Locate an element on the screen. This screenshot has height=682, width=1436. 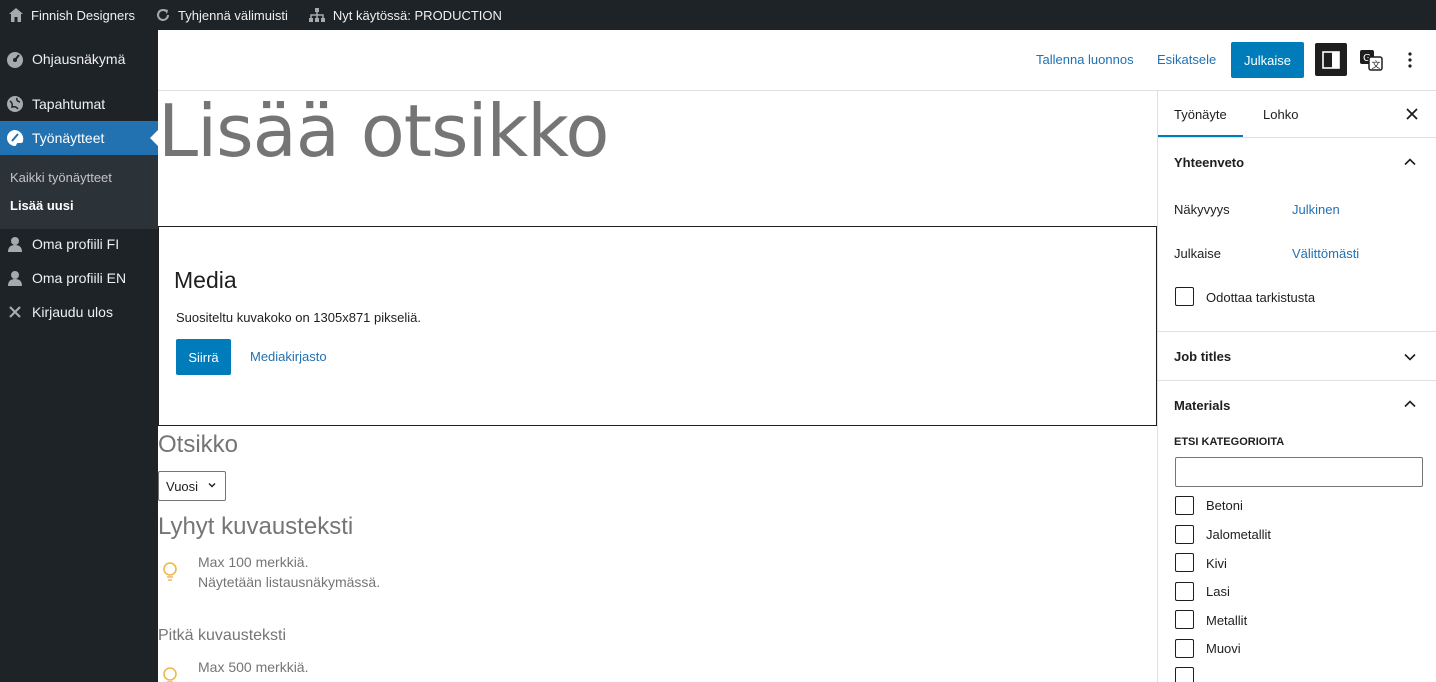
category-label: Jalometallit is located at coordinates (1239, 534).